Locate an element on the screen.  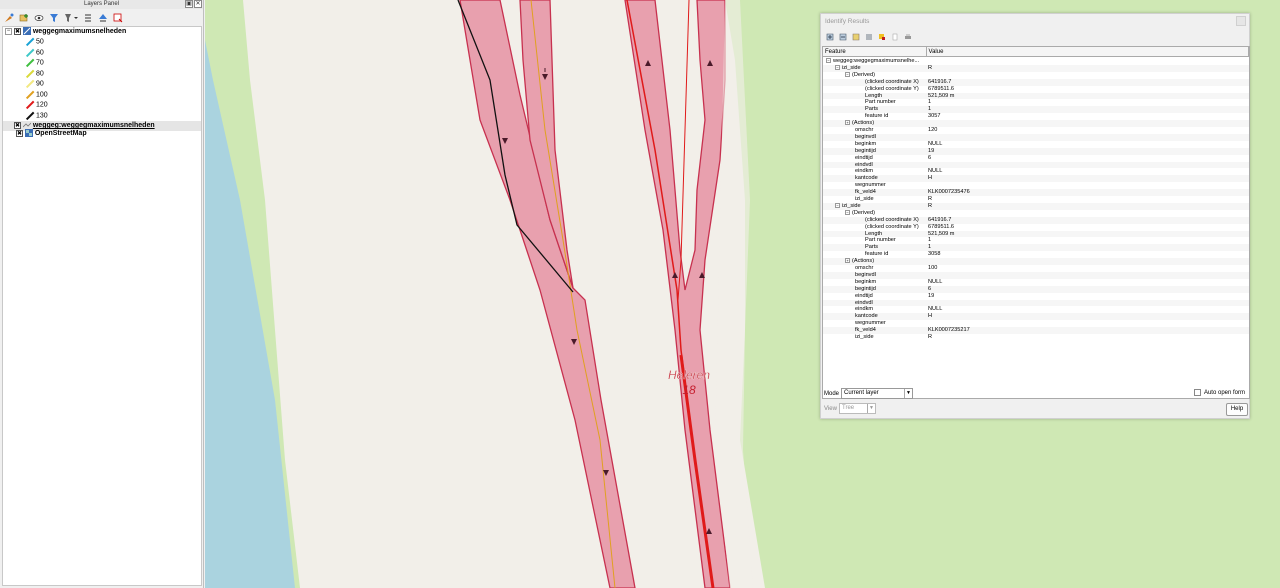
feature-cell: begintijd is located at coordinates (865, 289).